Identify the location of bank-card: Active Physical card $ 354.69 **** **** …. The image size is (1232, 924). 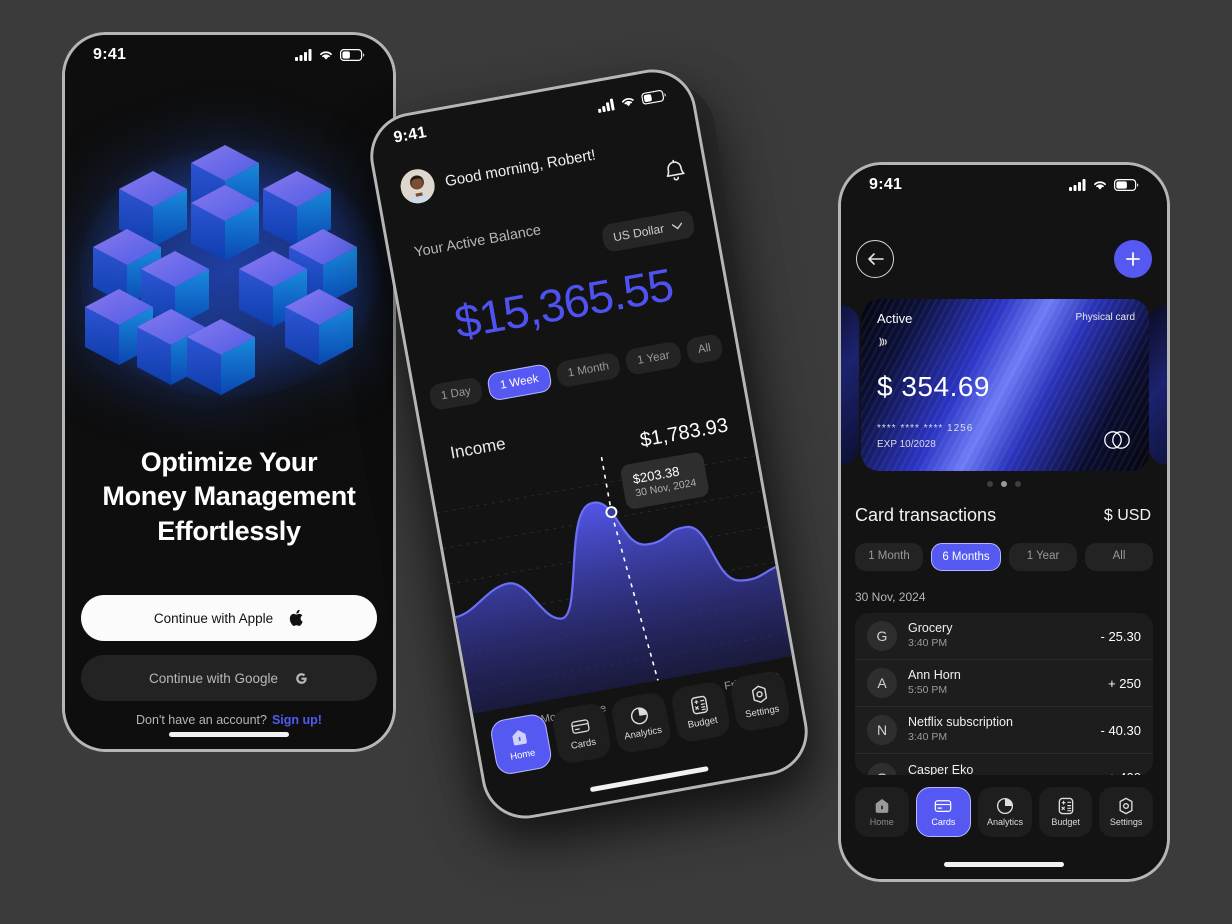
(1005, 385).